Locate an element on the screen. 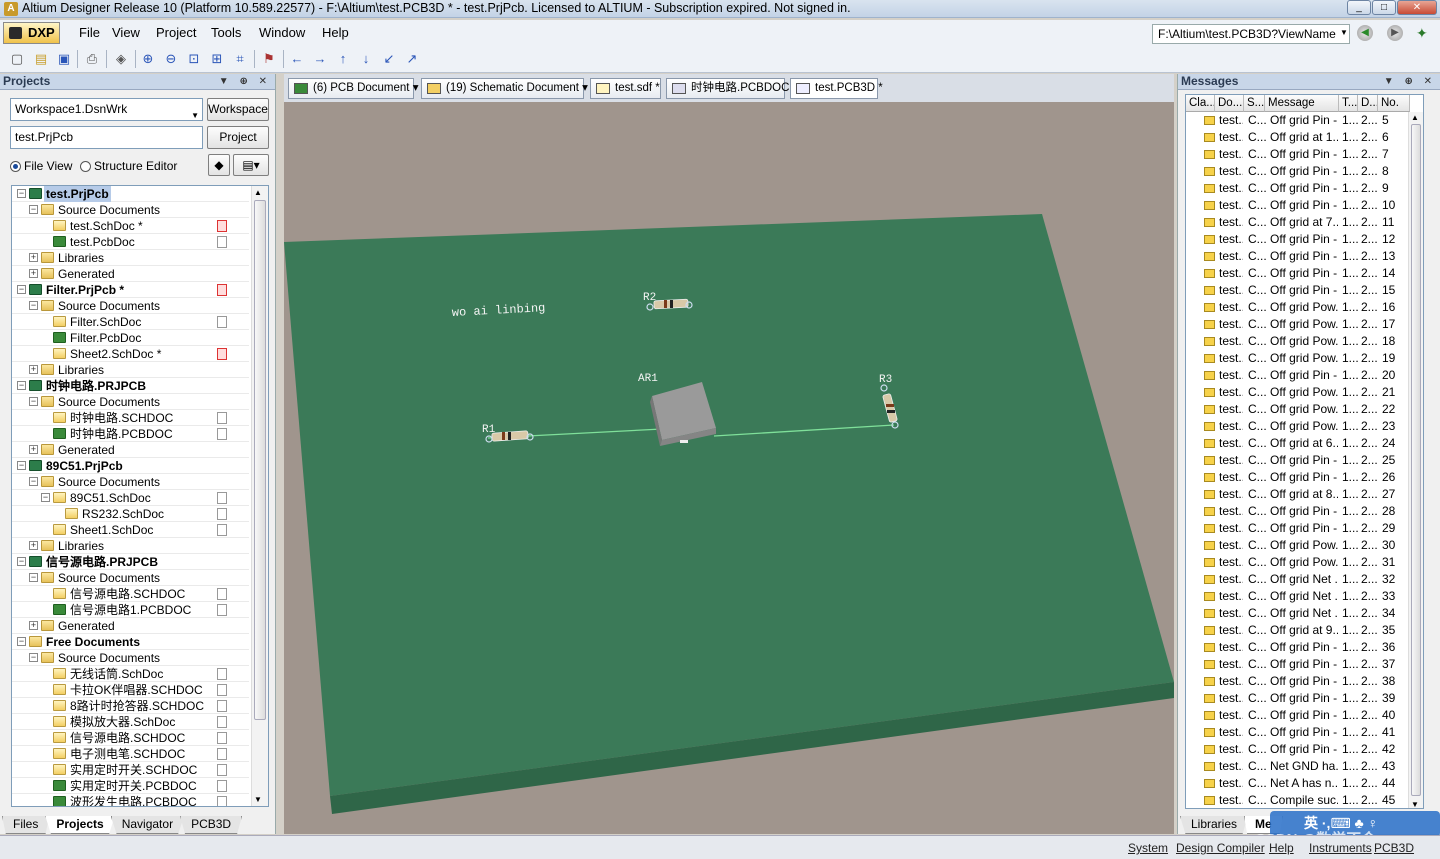 The width and height of the screenshot is (1440, 859). message-row: test... C... Off grid at 6... 1...2... 24 is located at coordinates (1304, 443).